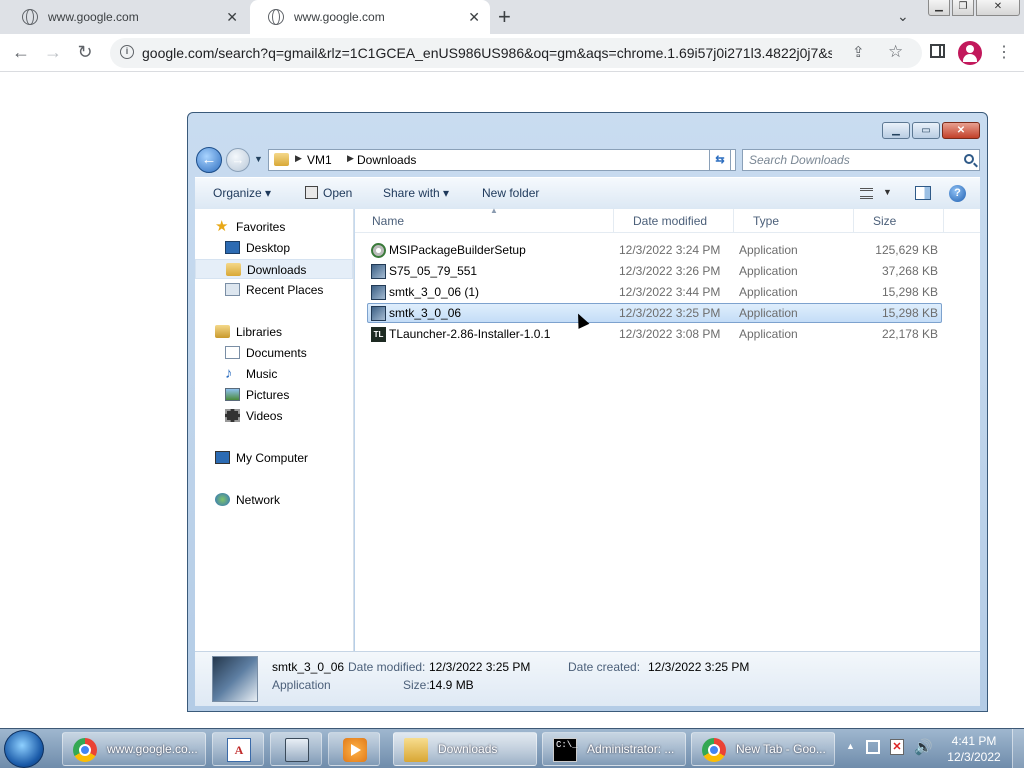  Describe the element at coordinates (274, 395) in the screenshot. I see `nav-pictures: Pictures` at that location.